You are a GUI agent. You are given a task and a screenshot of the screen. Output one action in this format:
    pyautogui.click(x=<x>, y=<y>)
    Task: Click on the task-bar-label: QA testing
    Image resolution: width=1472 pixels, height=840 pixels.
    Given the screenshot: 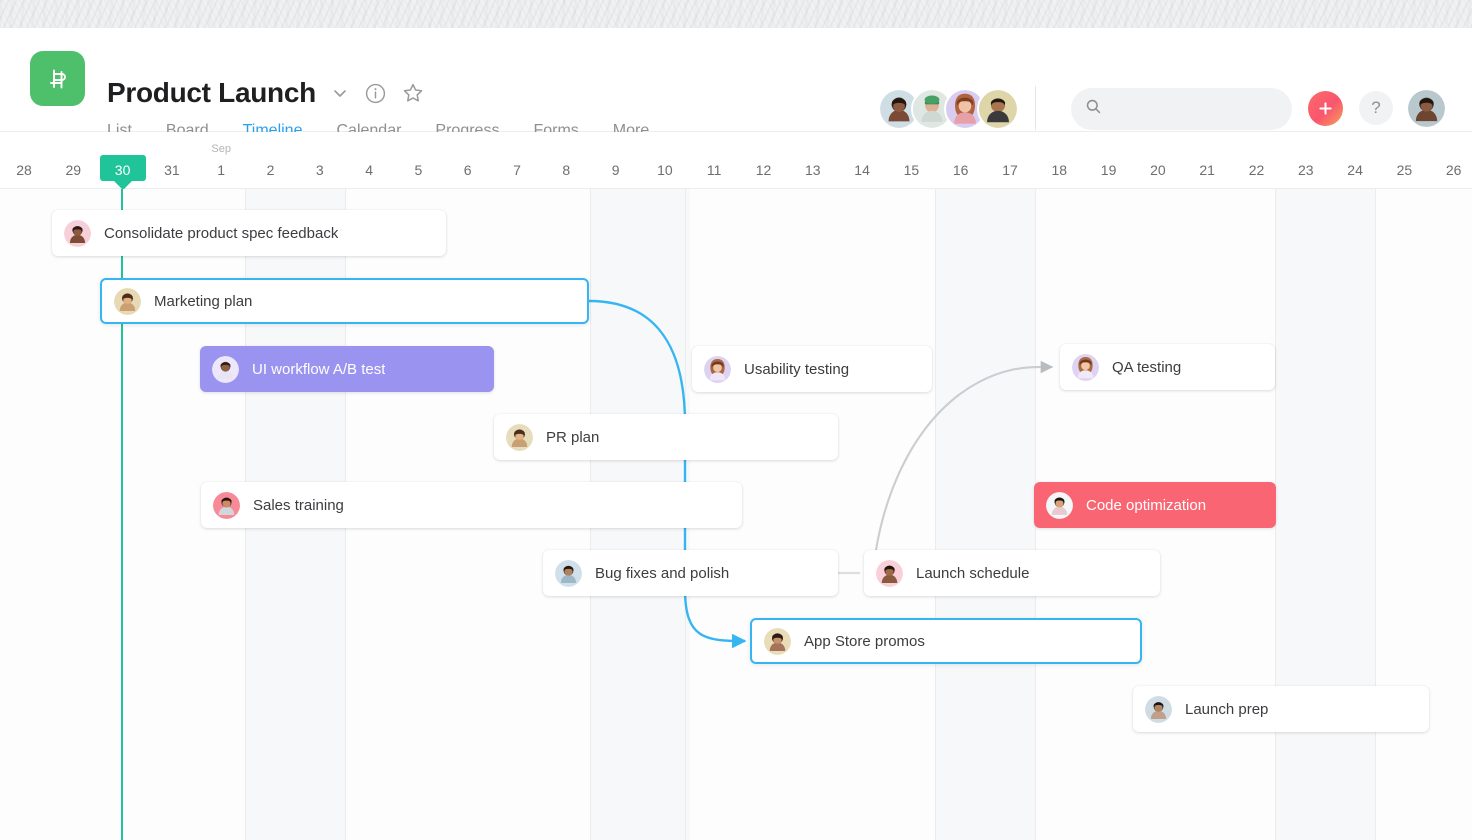 What is the action you would take?
    pyautogui.click(x=1147, y=367)
    